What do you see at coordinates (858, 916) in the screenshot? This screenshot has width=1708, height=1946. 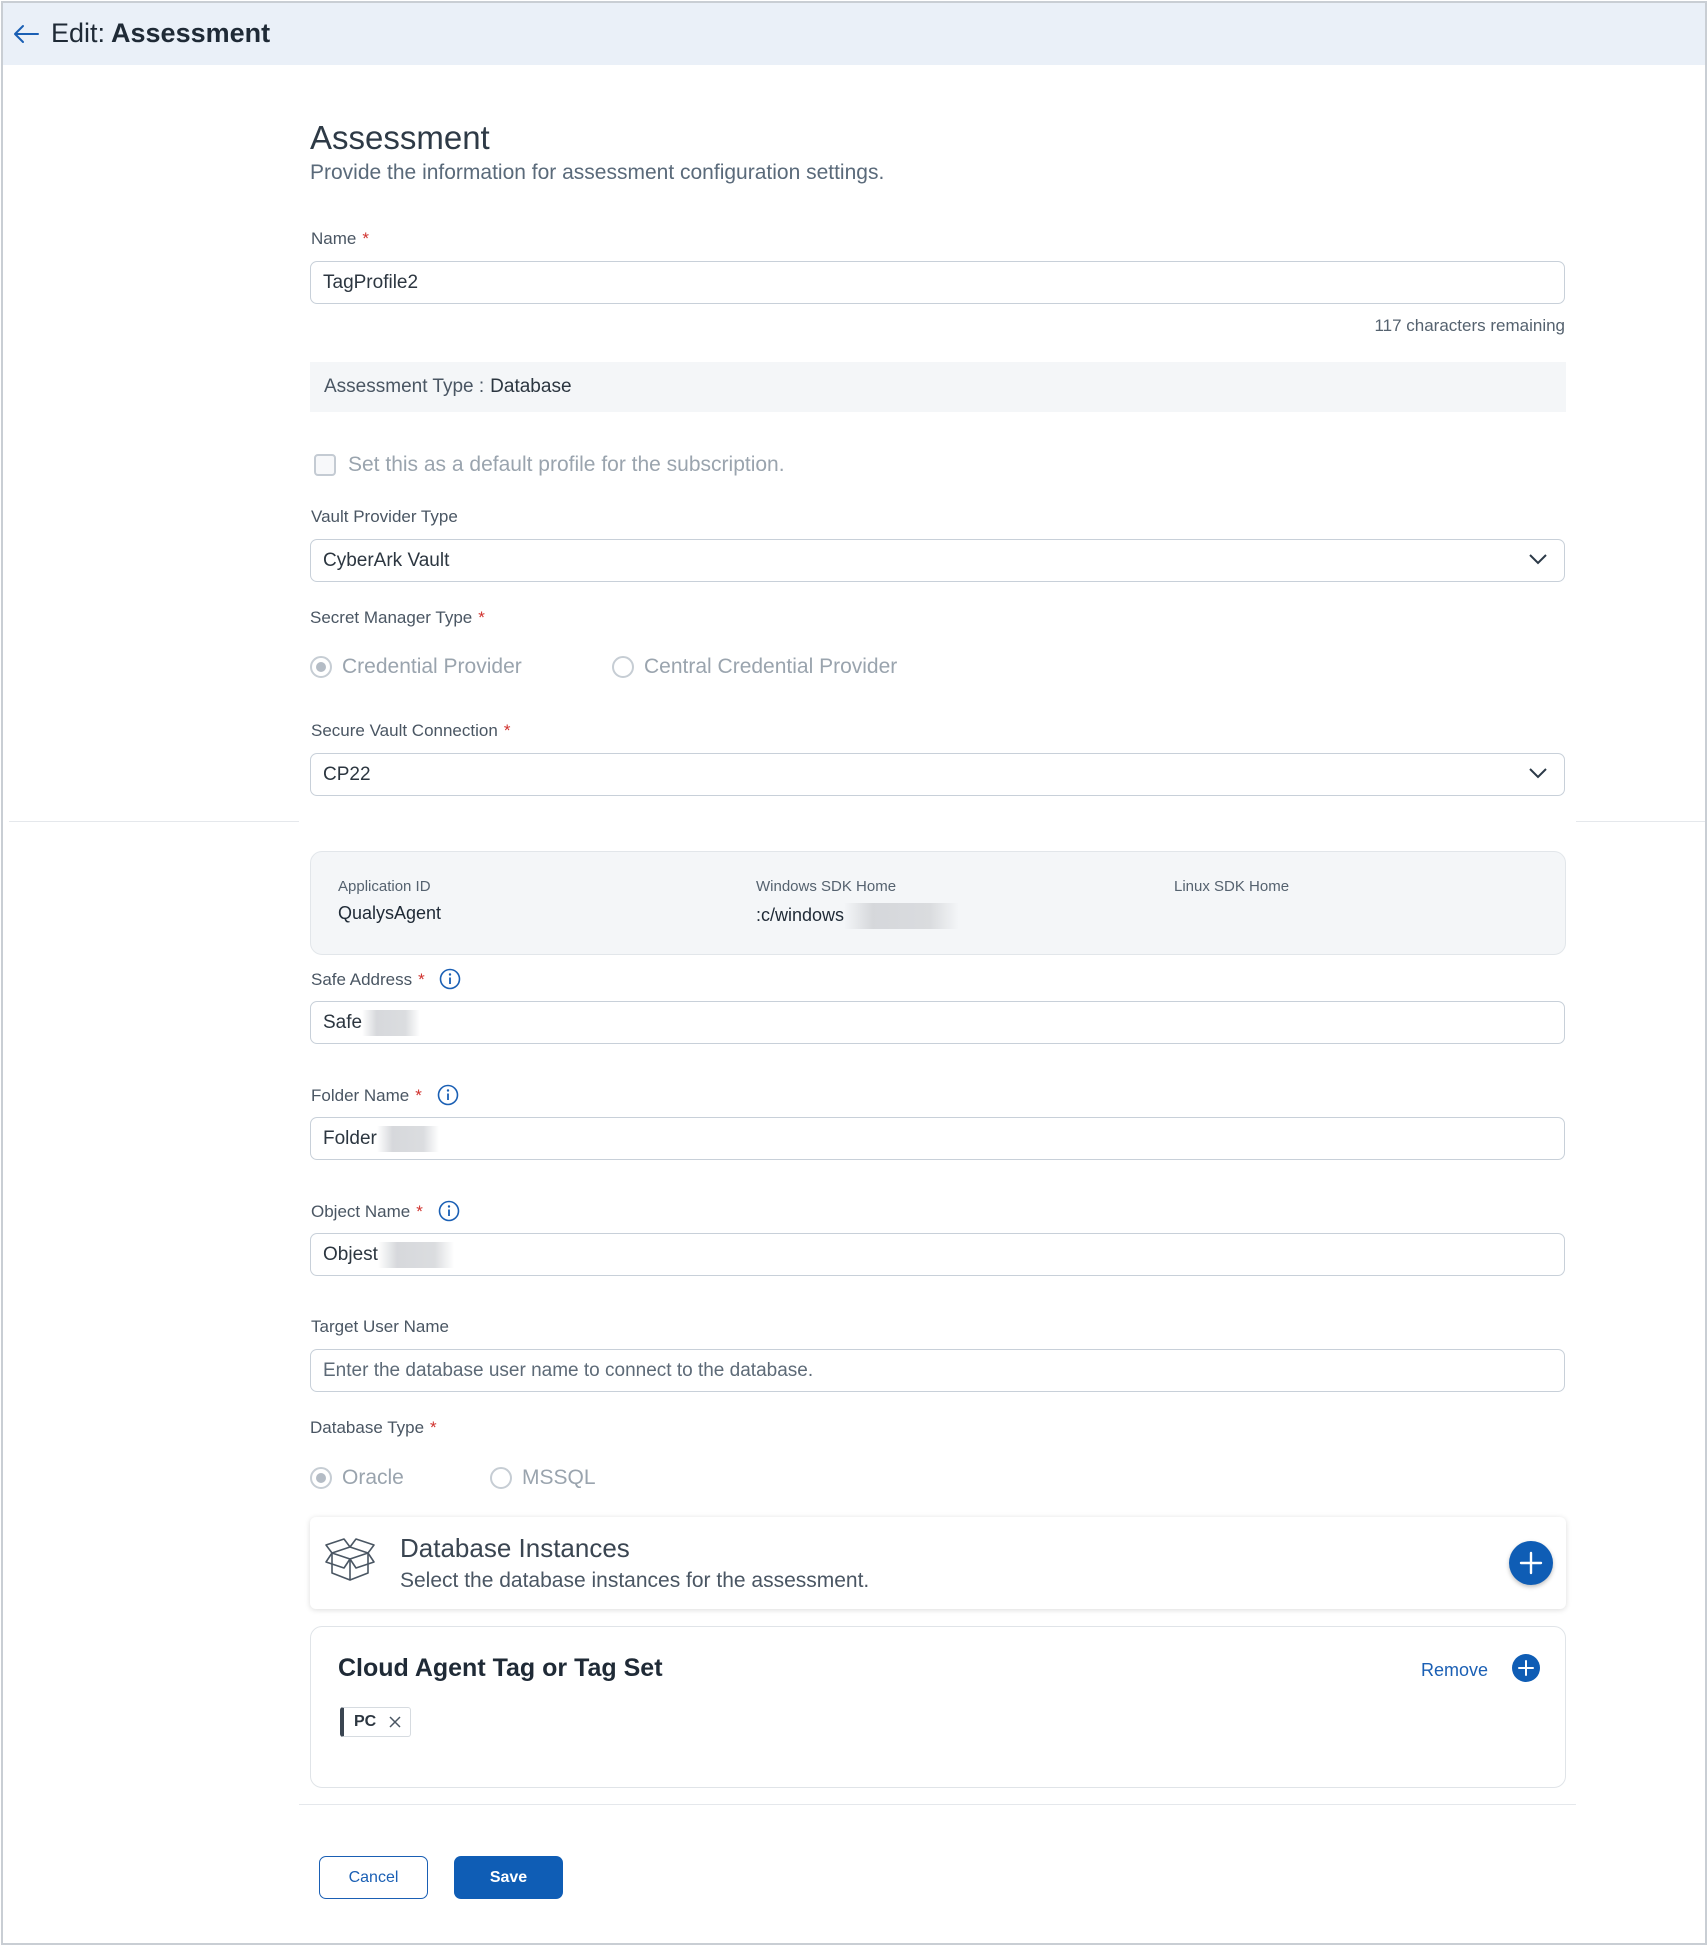 I see `windows-sdk-value-row: :c/windows` at bounding box center [858, 916].